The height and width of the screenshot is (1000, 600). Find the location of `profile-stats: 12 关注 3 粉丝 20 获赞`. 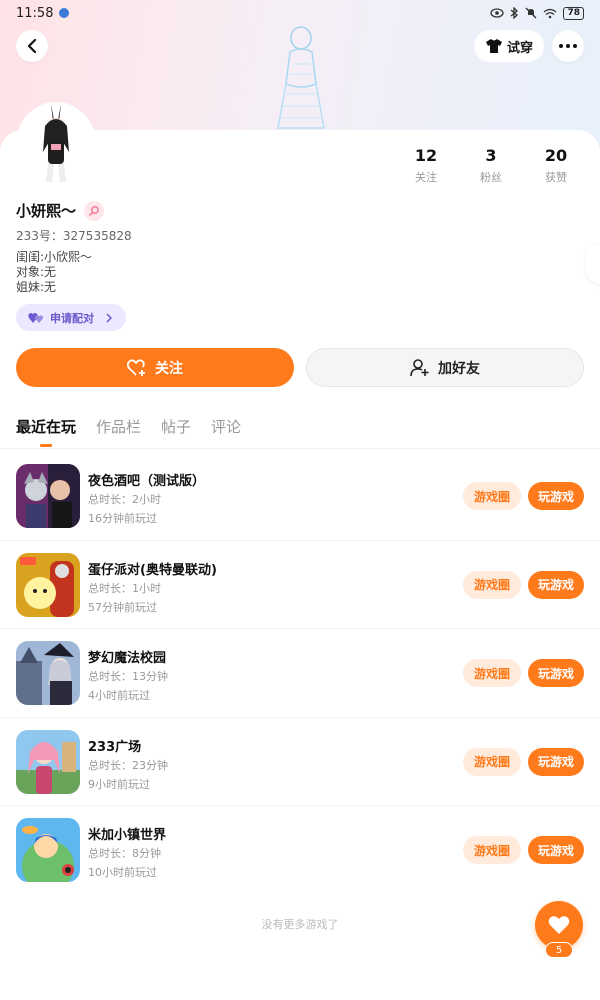

profile-stats: 12 关注 3 粉丝 20 获赞 is located at coordinates (491, 165).